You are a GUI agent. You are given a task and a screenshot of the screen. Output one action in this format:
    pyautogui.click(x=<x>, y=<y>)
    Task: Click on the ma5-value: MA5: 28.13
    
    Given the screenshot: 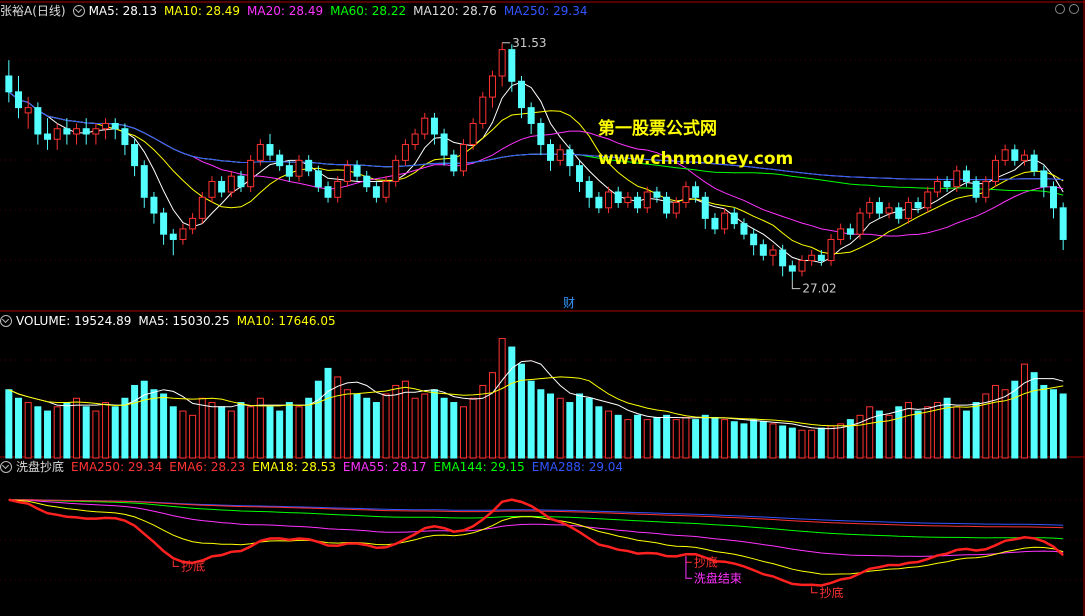 What is the action you would take?
    pyautogui.click(x=122, y=11)
    